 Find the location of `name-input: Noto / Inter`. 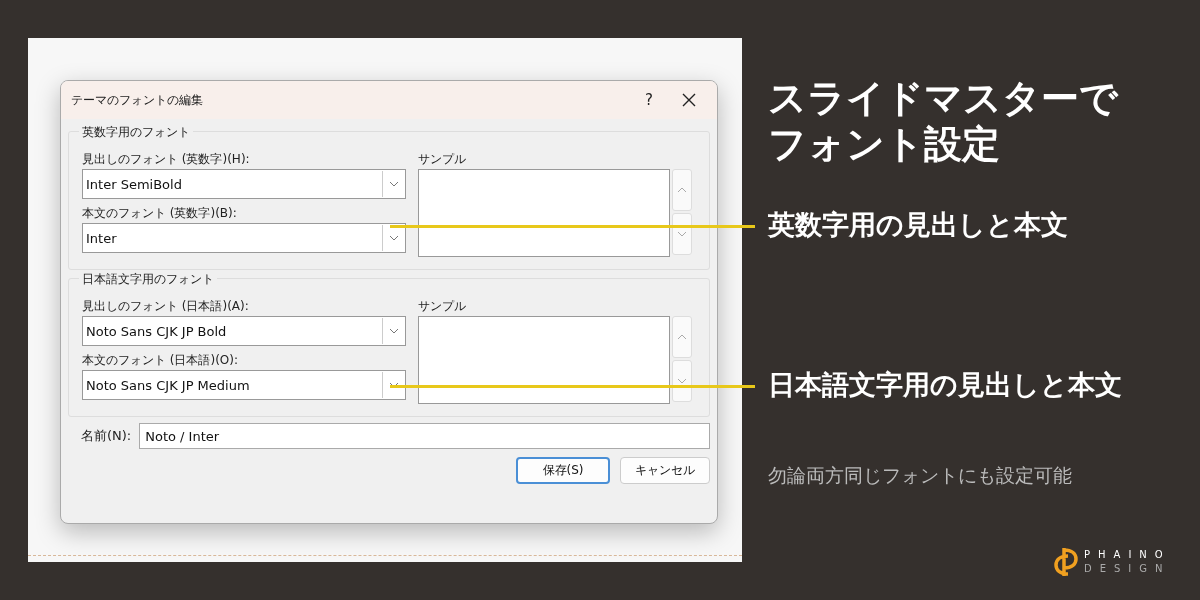

name-input: Noto / Inter is located at coordinates (424, 436).